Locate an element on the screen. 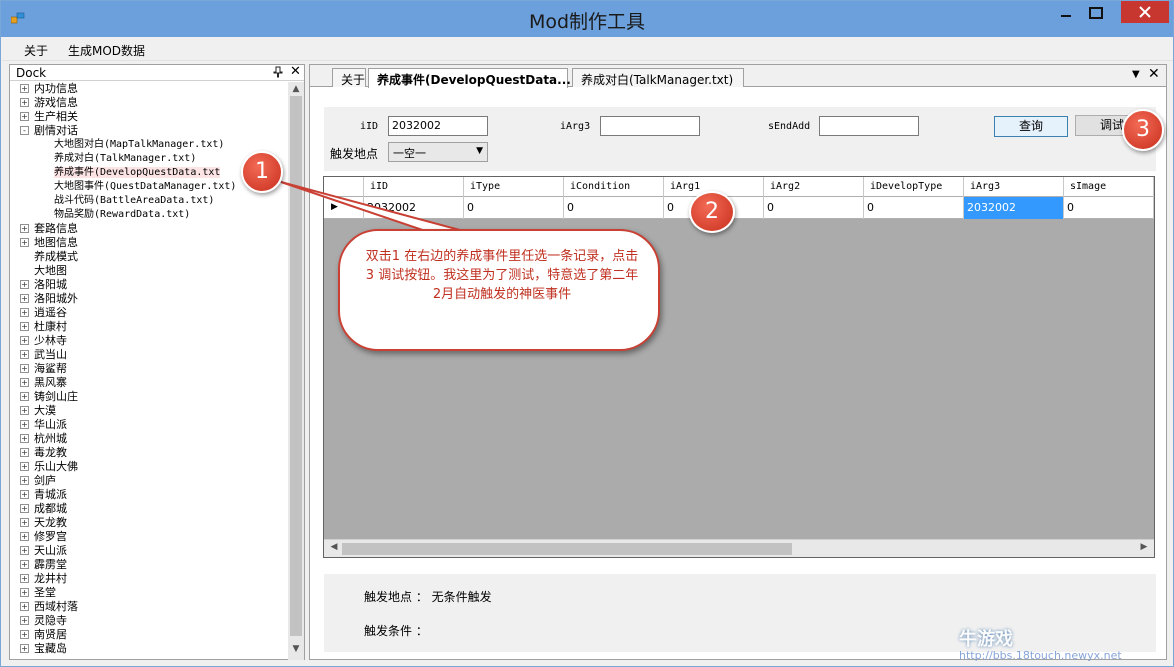 This screenshot has width=1174, height=667. sendadd-input is located at coordinates (869, 126).